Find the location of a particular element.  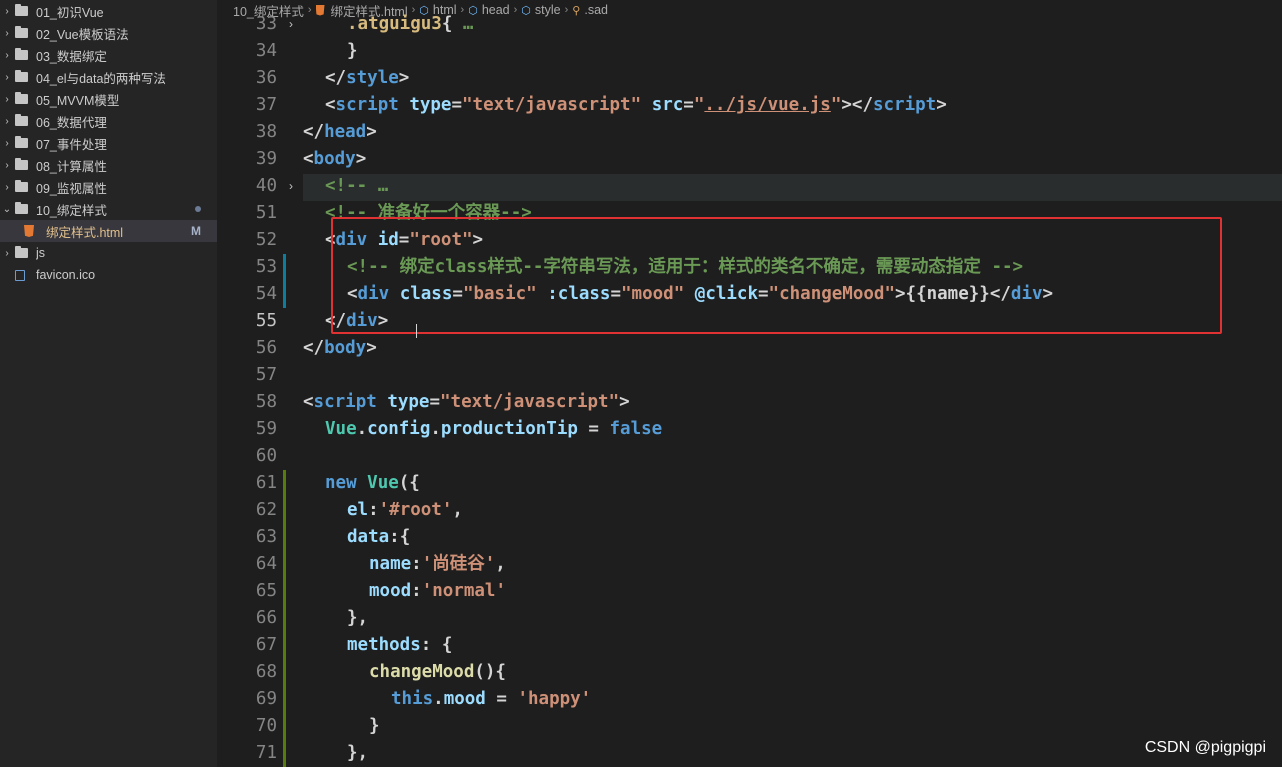

sidebar-item-label: 07_事件处理 is located at coordinates (71, 144).